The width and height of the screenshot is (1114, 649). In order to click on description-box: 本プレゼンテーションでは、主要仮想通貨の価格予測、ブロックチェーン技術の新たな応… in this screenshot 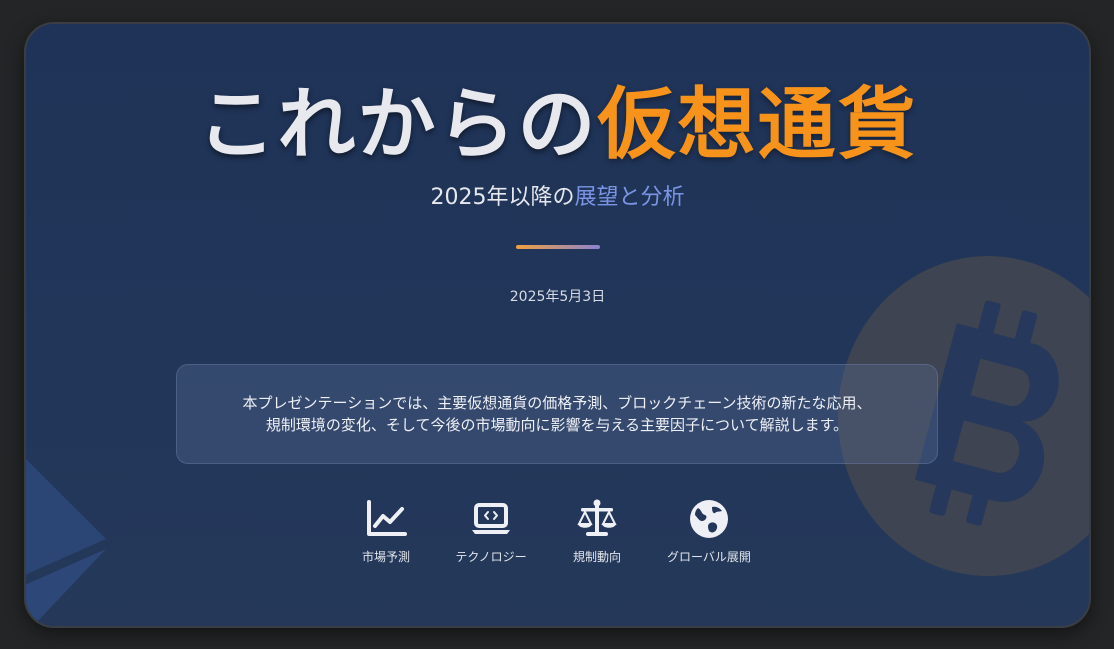, I will do `click(557, 414)`.